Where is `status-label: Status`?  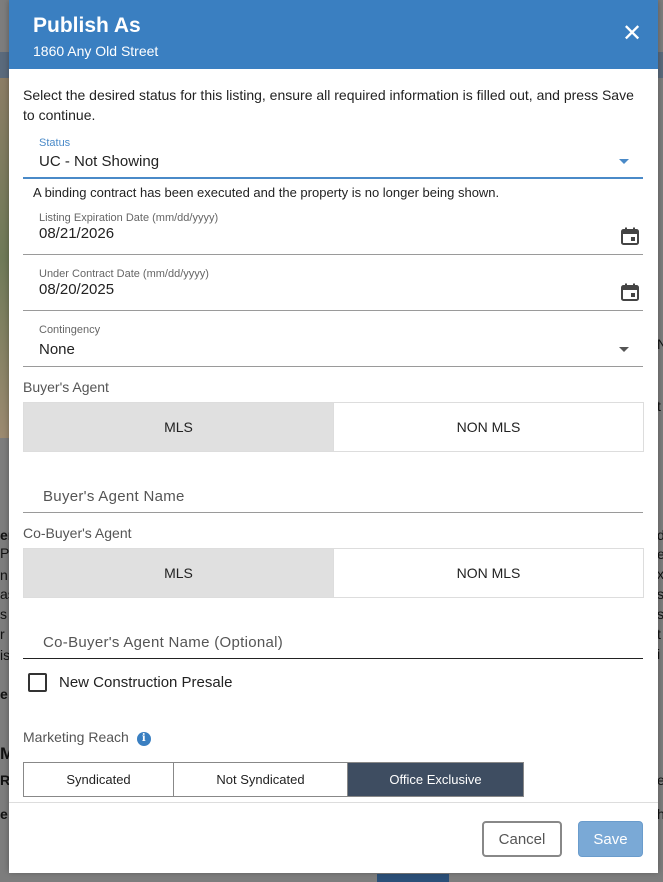 status-label: Status is located at coordinates (55, 143).